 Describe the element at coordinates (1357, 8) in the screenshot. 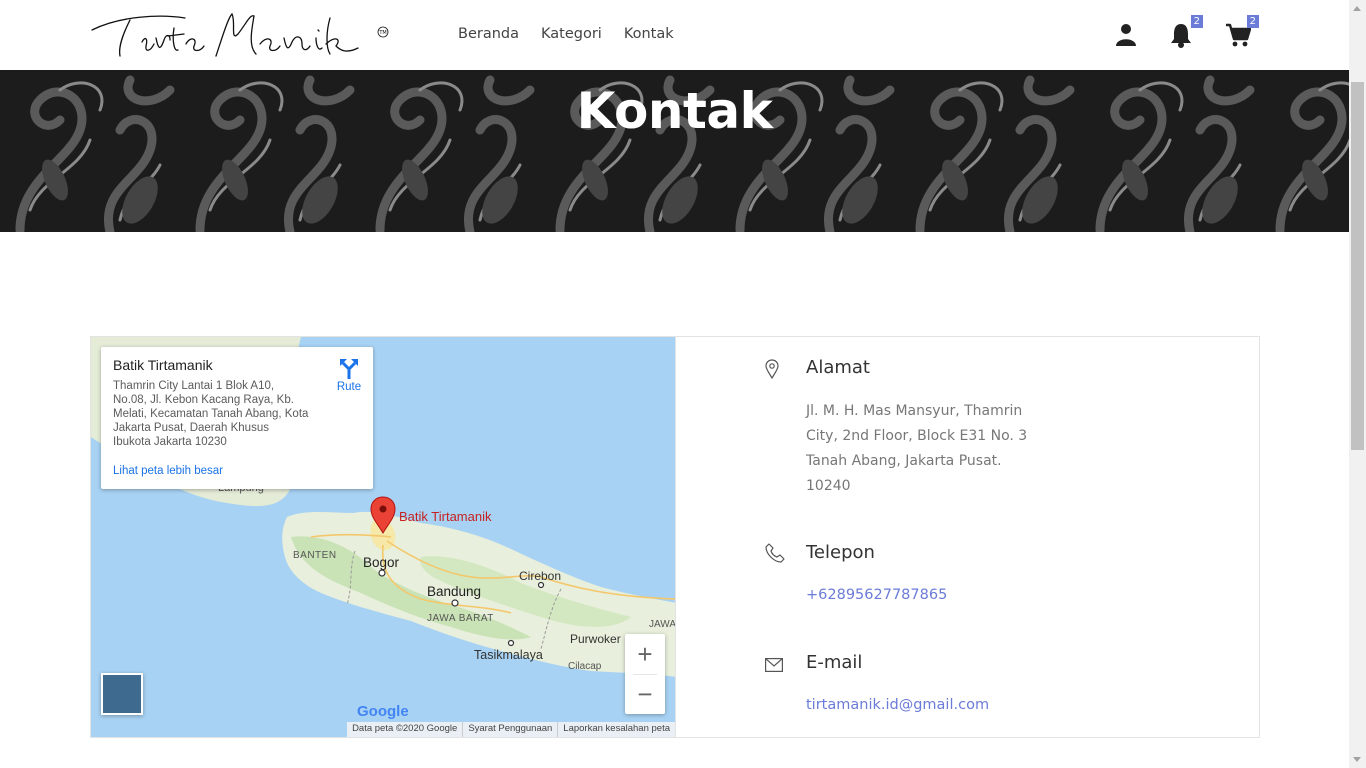

I see `scroll-up-arrow-icon` at that location.